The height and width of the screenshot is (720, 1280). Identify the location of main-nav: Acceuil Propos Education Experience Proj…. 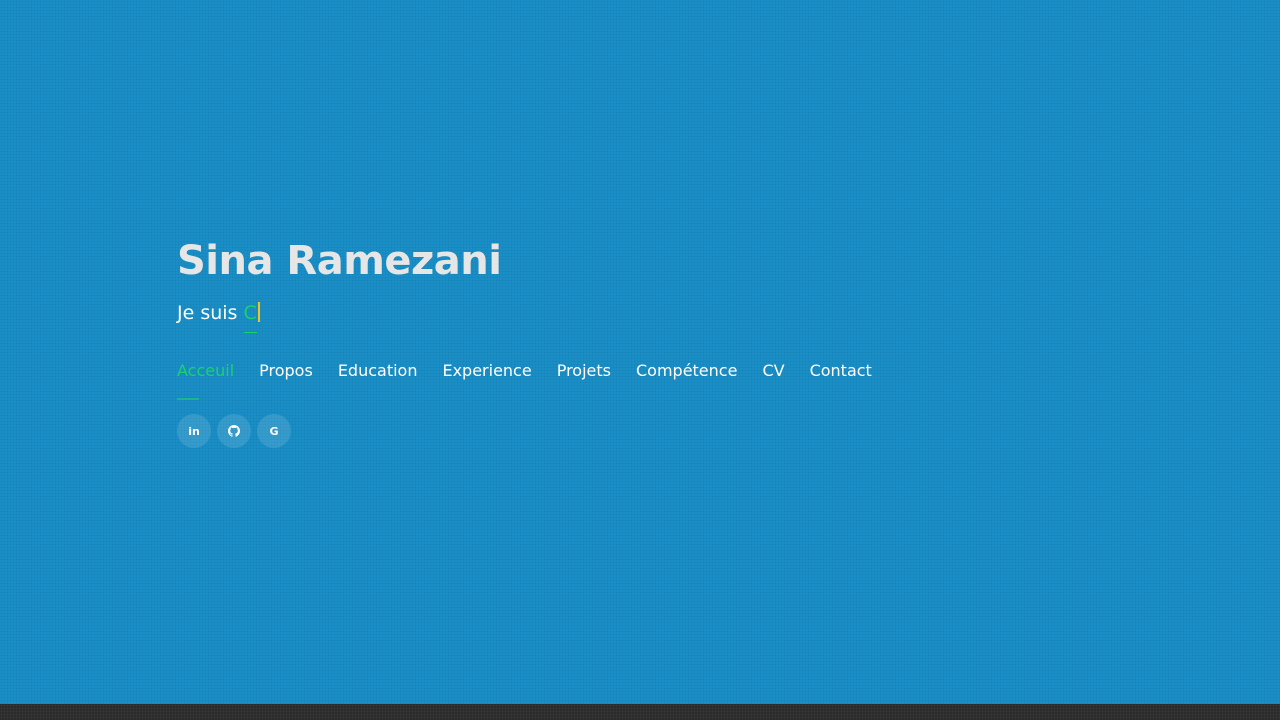
(627, 380).